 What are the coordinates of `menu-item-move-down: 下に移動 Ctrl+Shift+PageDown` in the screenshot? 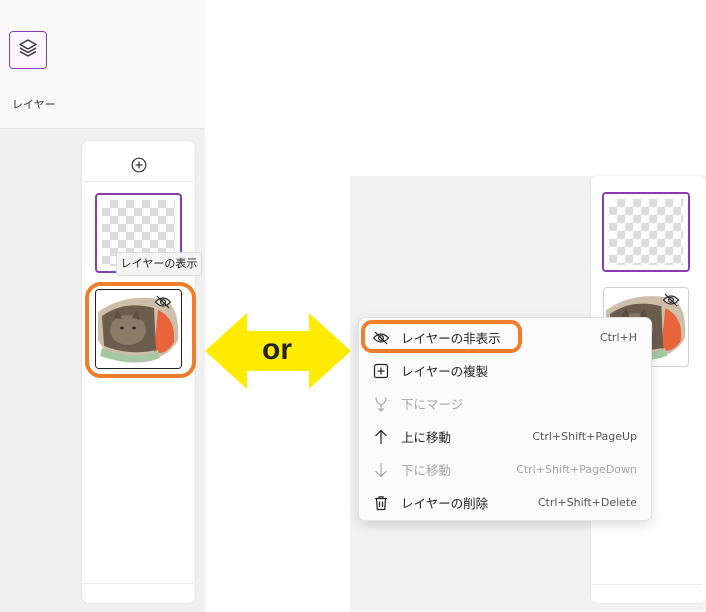 It's located at (505, 469).